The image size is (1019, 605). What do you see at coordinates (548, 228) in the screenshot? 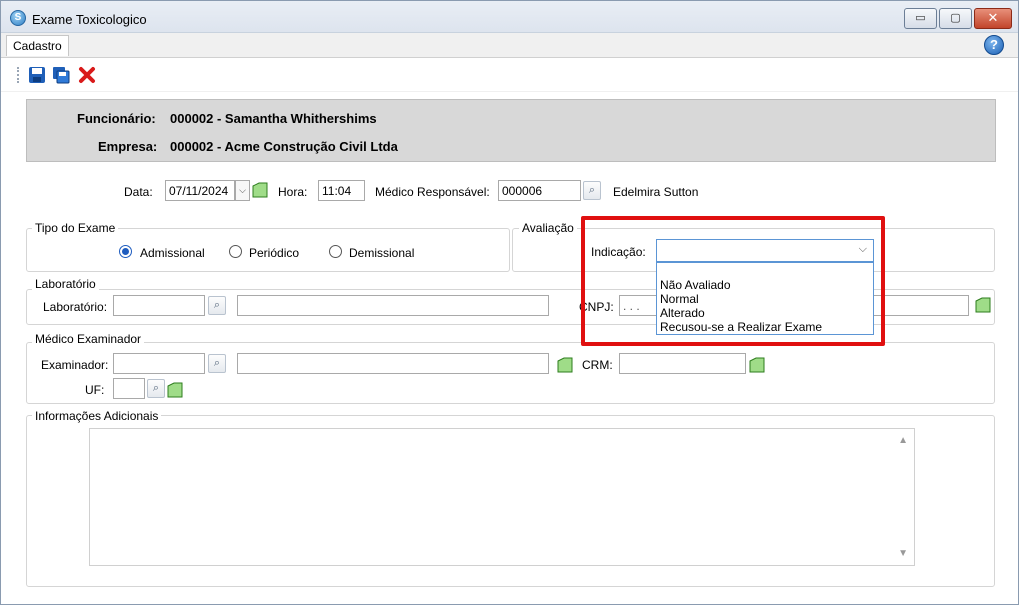
I see `avaliacao-title: Avaliação` at bounding box center [548, 228].